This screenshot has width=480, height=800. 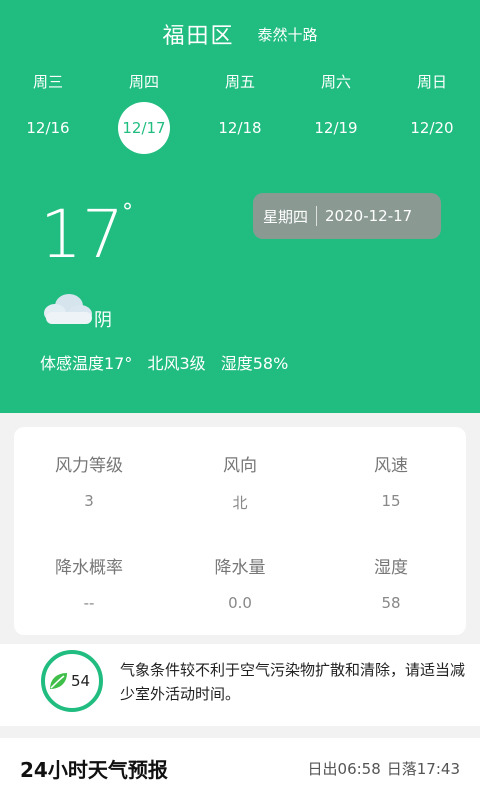 I want to click on date-badge-weekday: 星期四, so click(x=286, y=216).